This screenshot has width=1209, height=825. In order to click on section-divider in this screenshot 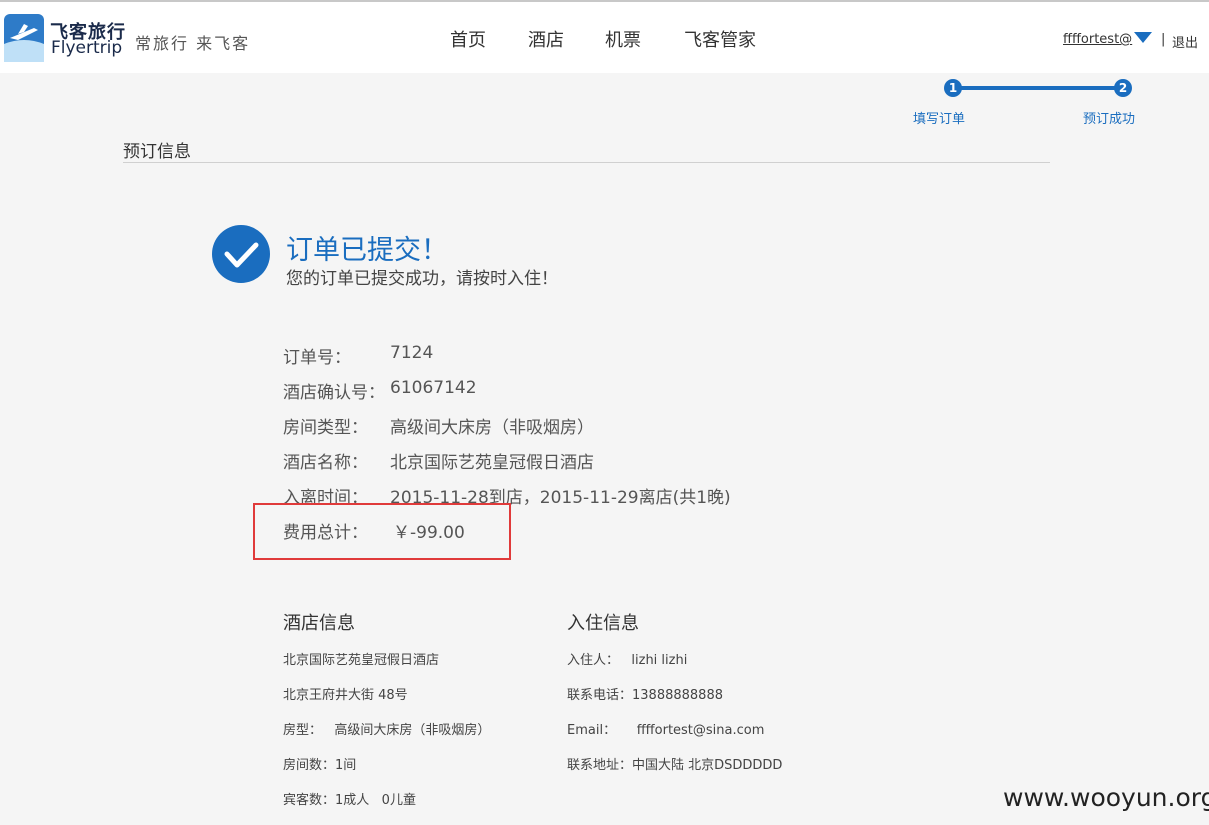, I will do `click(586, 162)`.